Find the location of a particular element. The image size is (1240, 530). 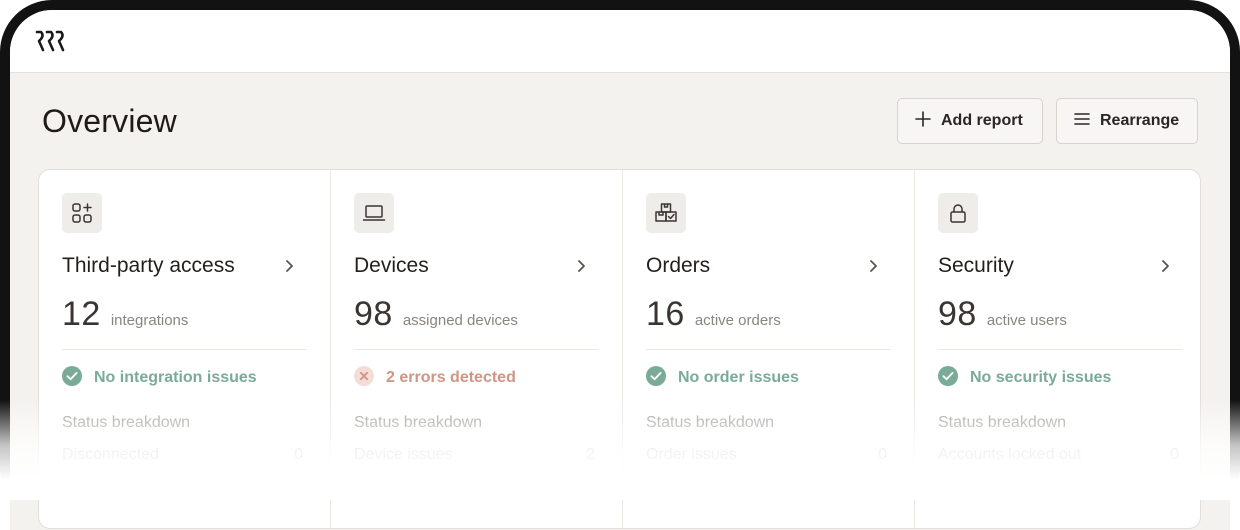

metric-unit: active orders is located at coordinates (737, 320).